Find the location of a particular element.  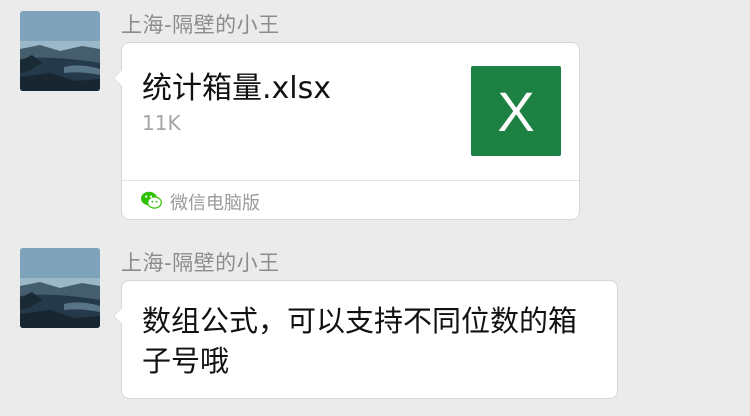

source-label: 微信电脑版 is located at coordinates (215, 203).